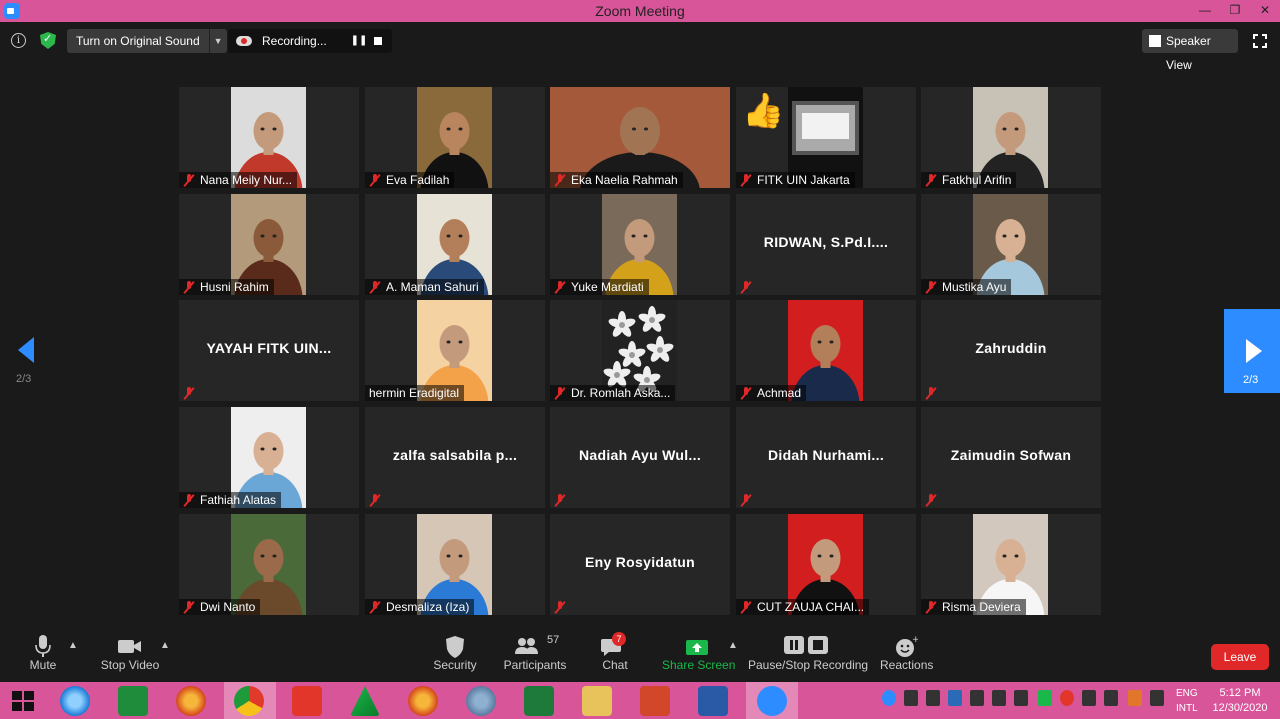 This screenshot has height=719, width=1280. I want to click on participant-tile: Fatkhul Arifin, so click(1011, 137).